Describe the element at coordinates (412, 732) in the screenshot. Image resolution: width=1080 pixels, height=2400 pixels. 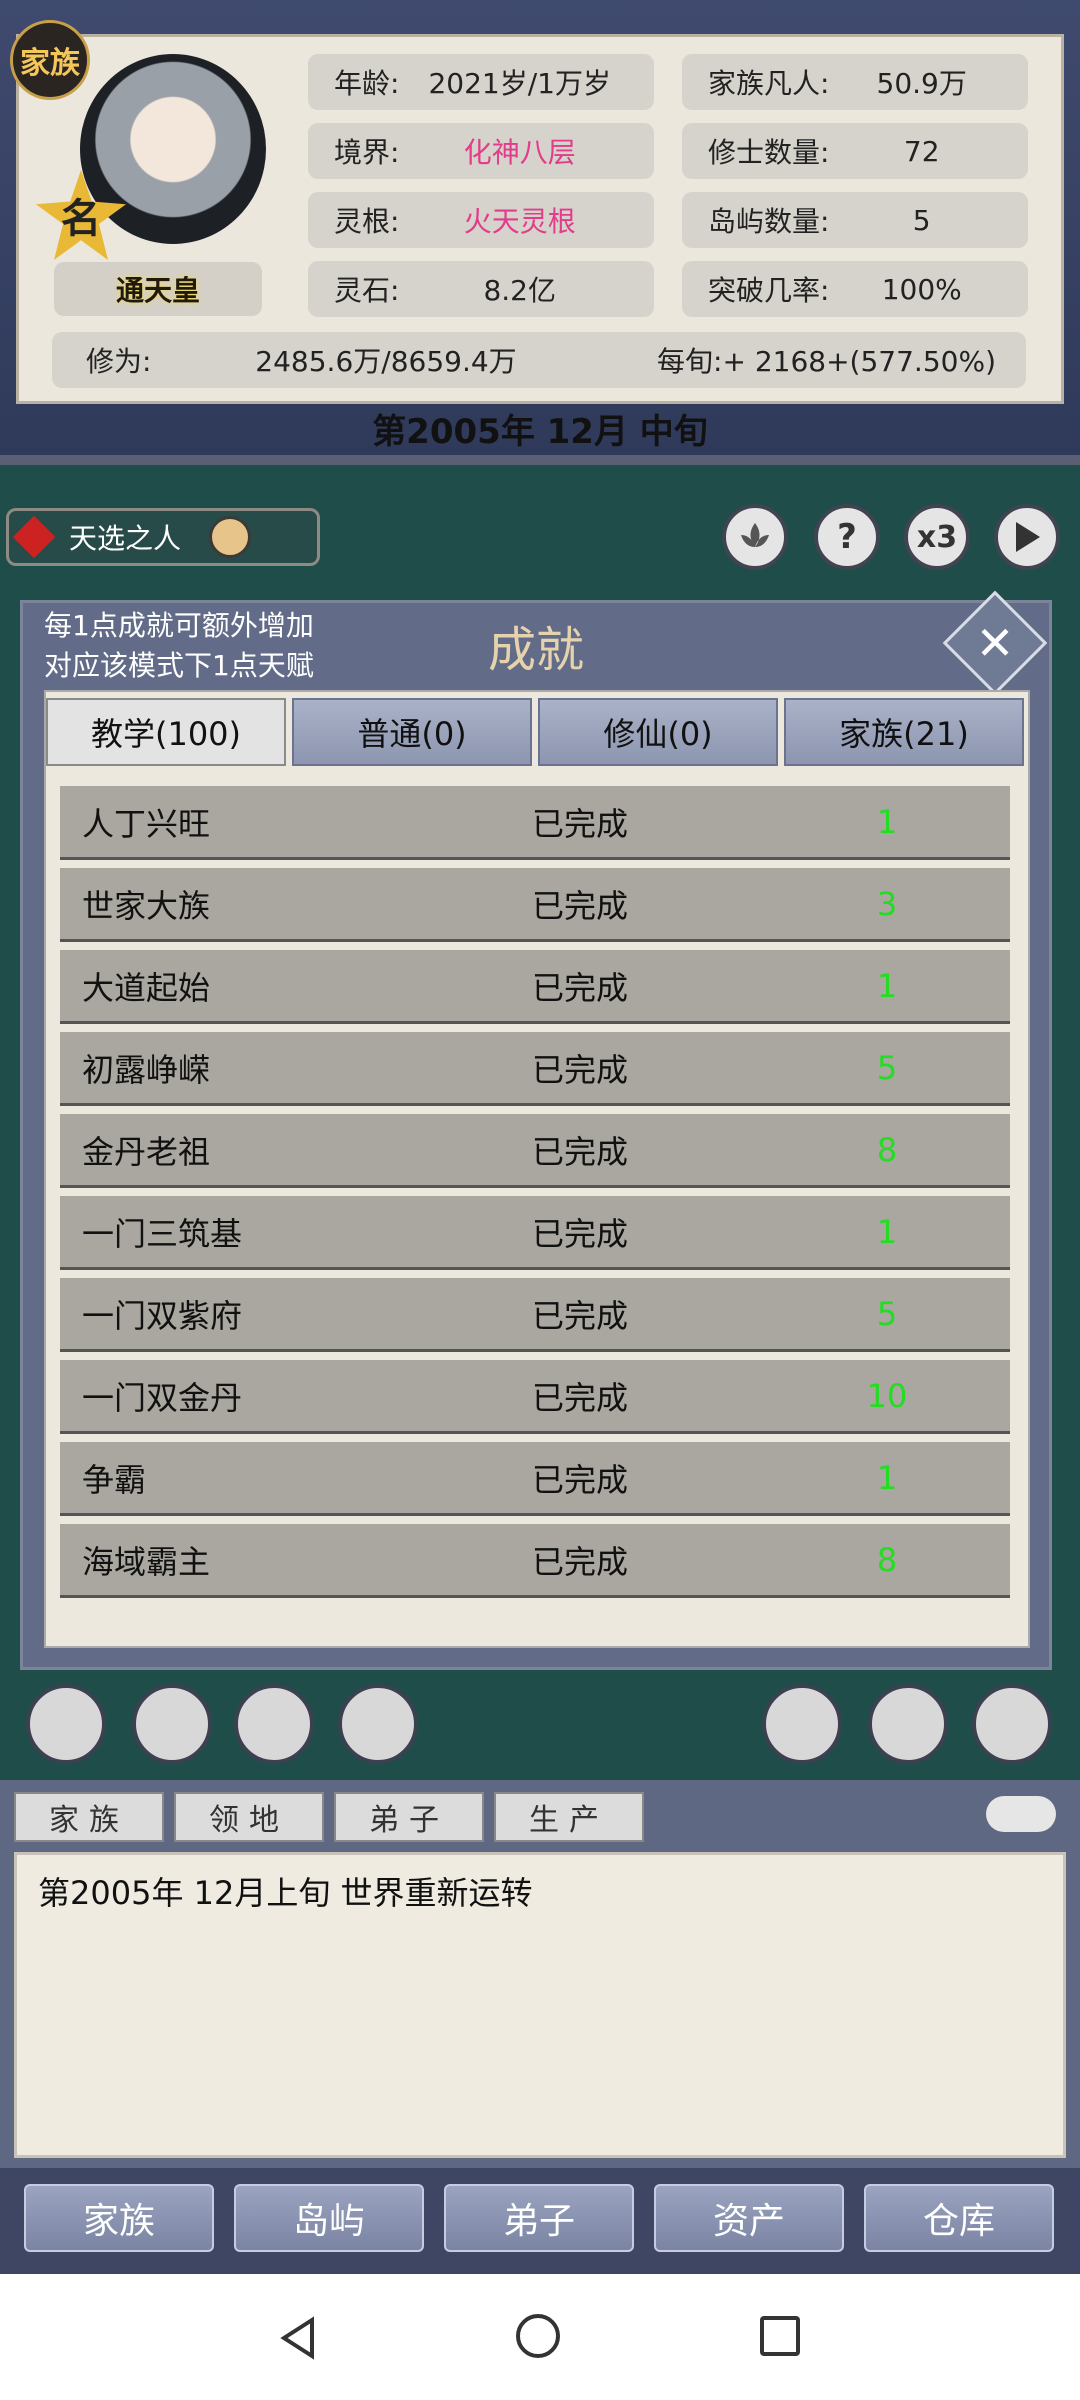
I see `tab-normal: 普通(0)` at that location.